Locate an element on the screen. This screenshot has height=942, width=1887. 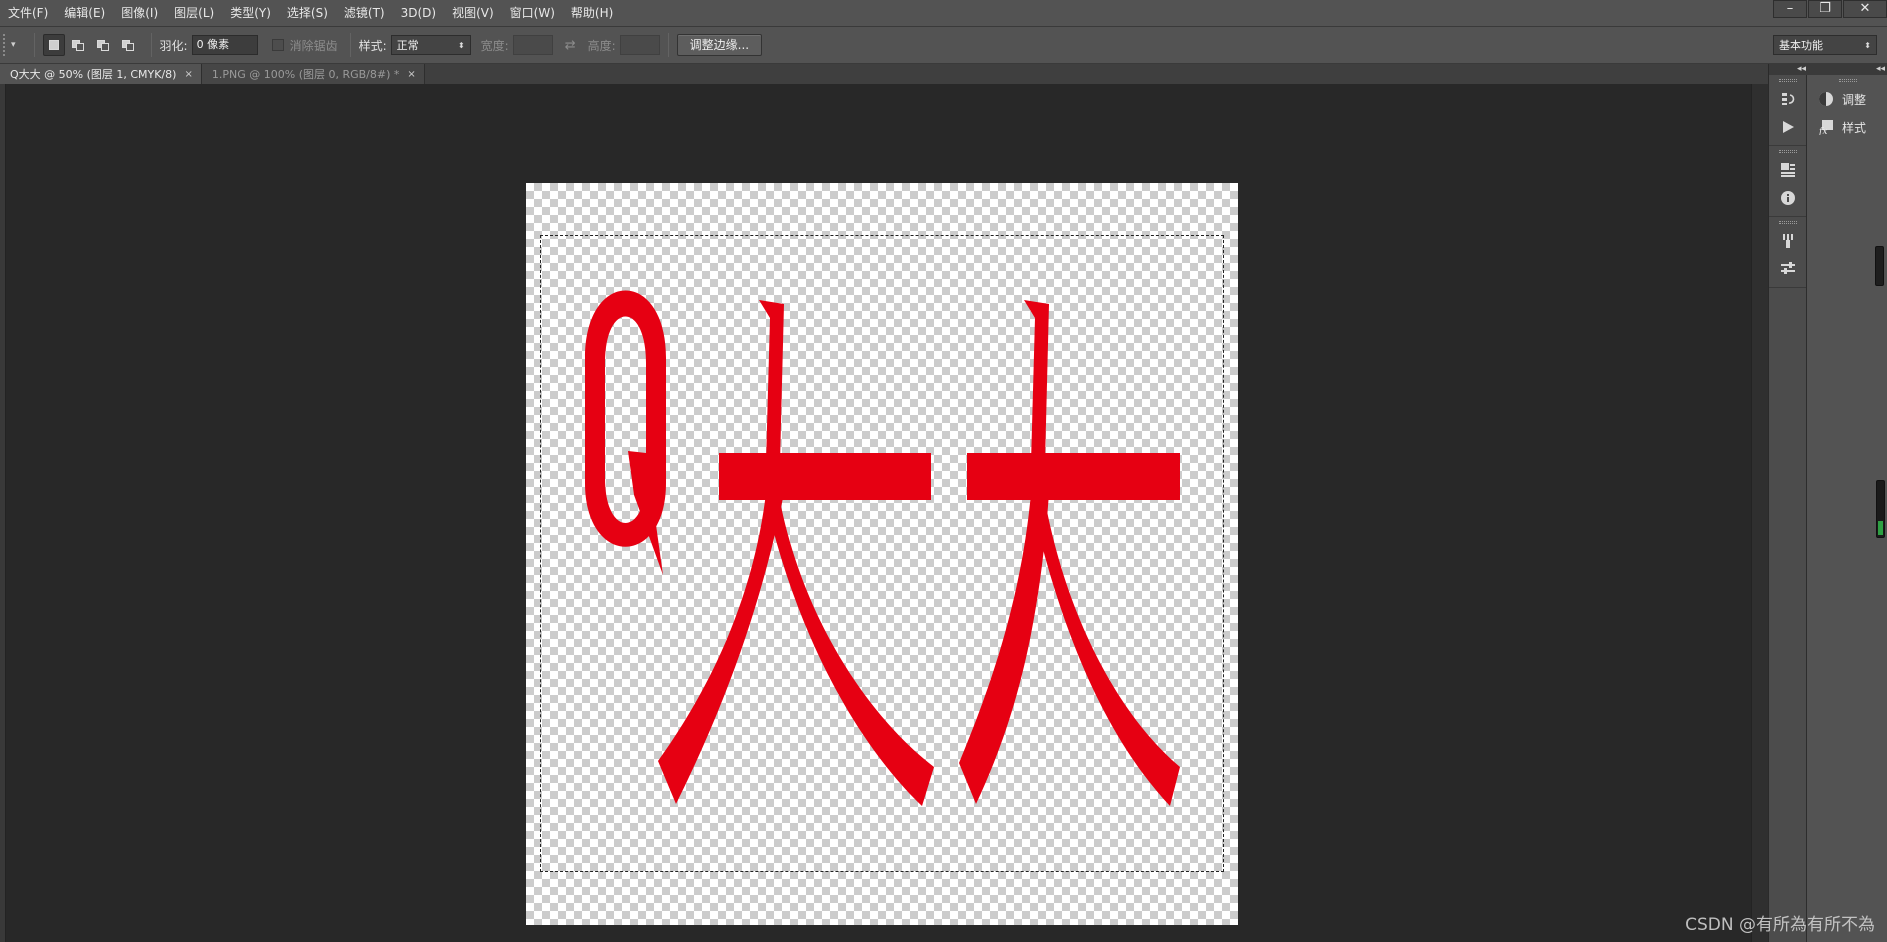
add-selection-icon is located at coordinates (78, 45).